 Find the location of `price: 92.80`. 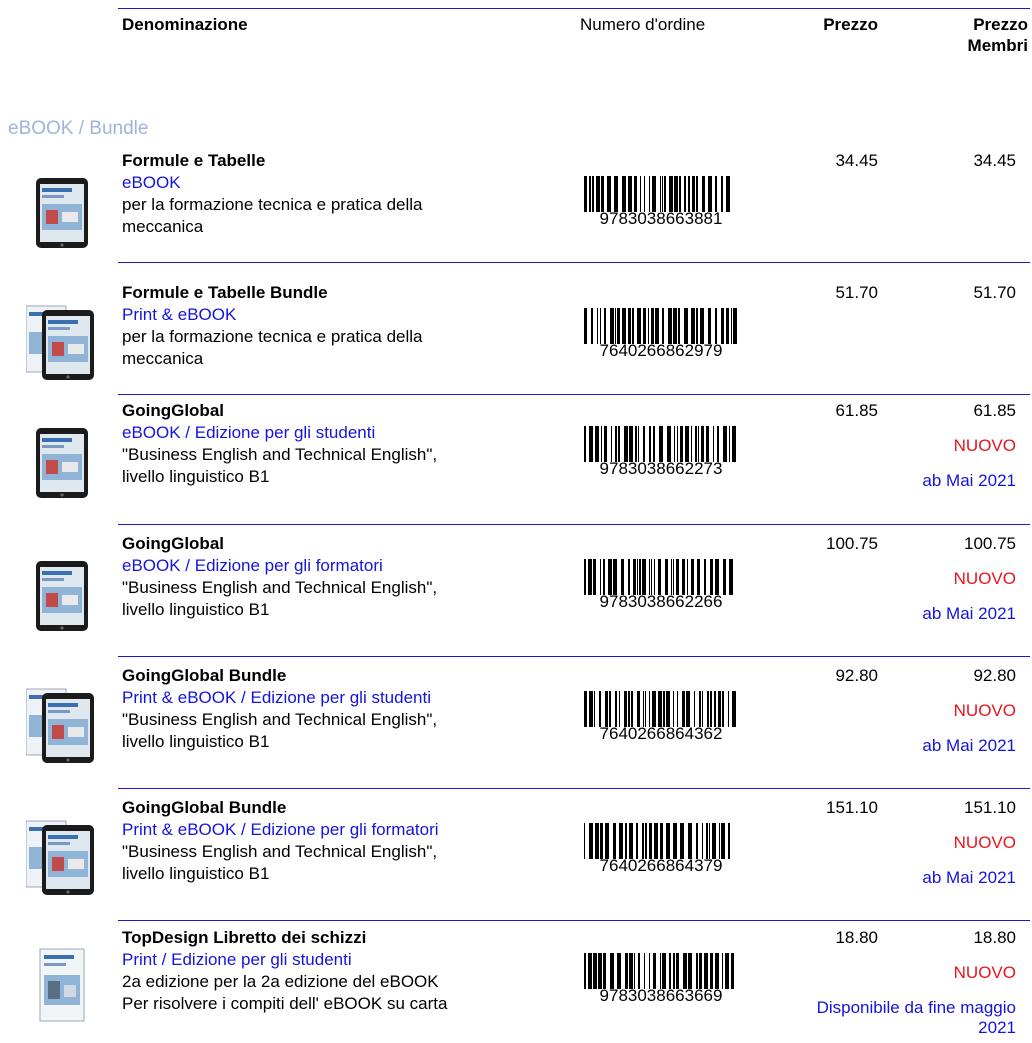

price: 92.80 is located at coordinates (856, 675).